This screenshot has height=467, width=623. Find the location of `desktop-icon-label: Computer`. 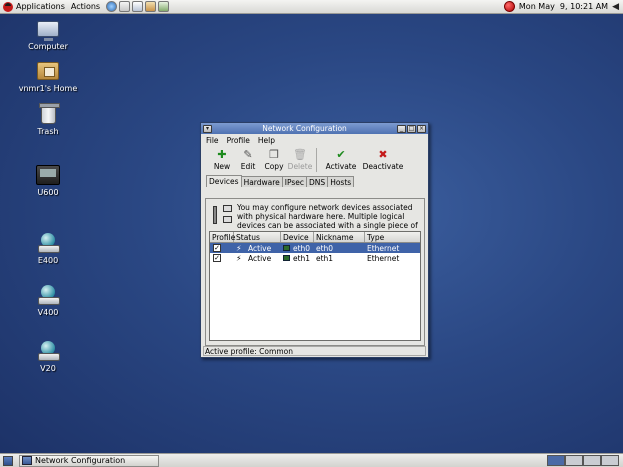

desktop-icon-label: Computer is located at coordinates (48, 46).